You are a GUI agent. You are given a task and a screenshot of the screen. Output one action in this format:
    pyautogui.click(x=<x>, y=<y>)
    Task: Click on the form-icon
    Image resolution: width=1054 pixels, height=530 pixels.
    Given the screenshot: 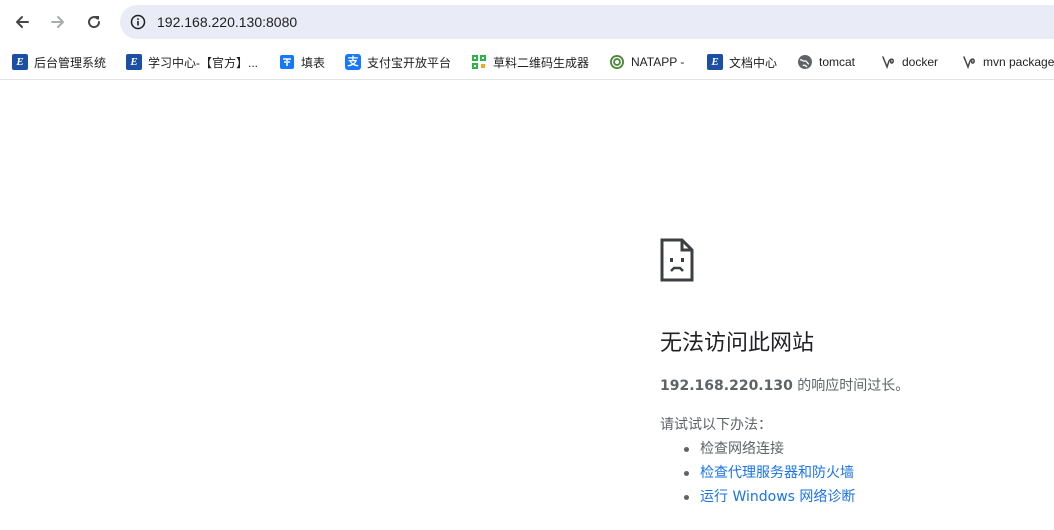 What is the action you would take?
    pyautogui.click(x=287, y=62)
    